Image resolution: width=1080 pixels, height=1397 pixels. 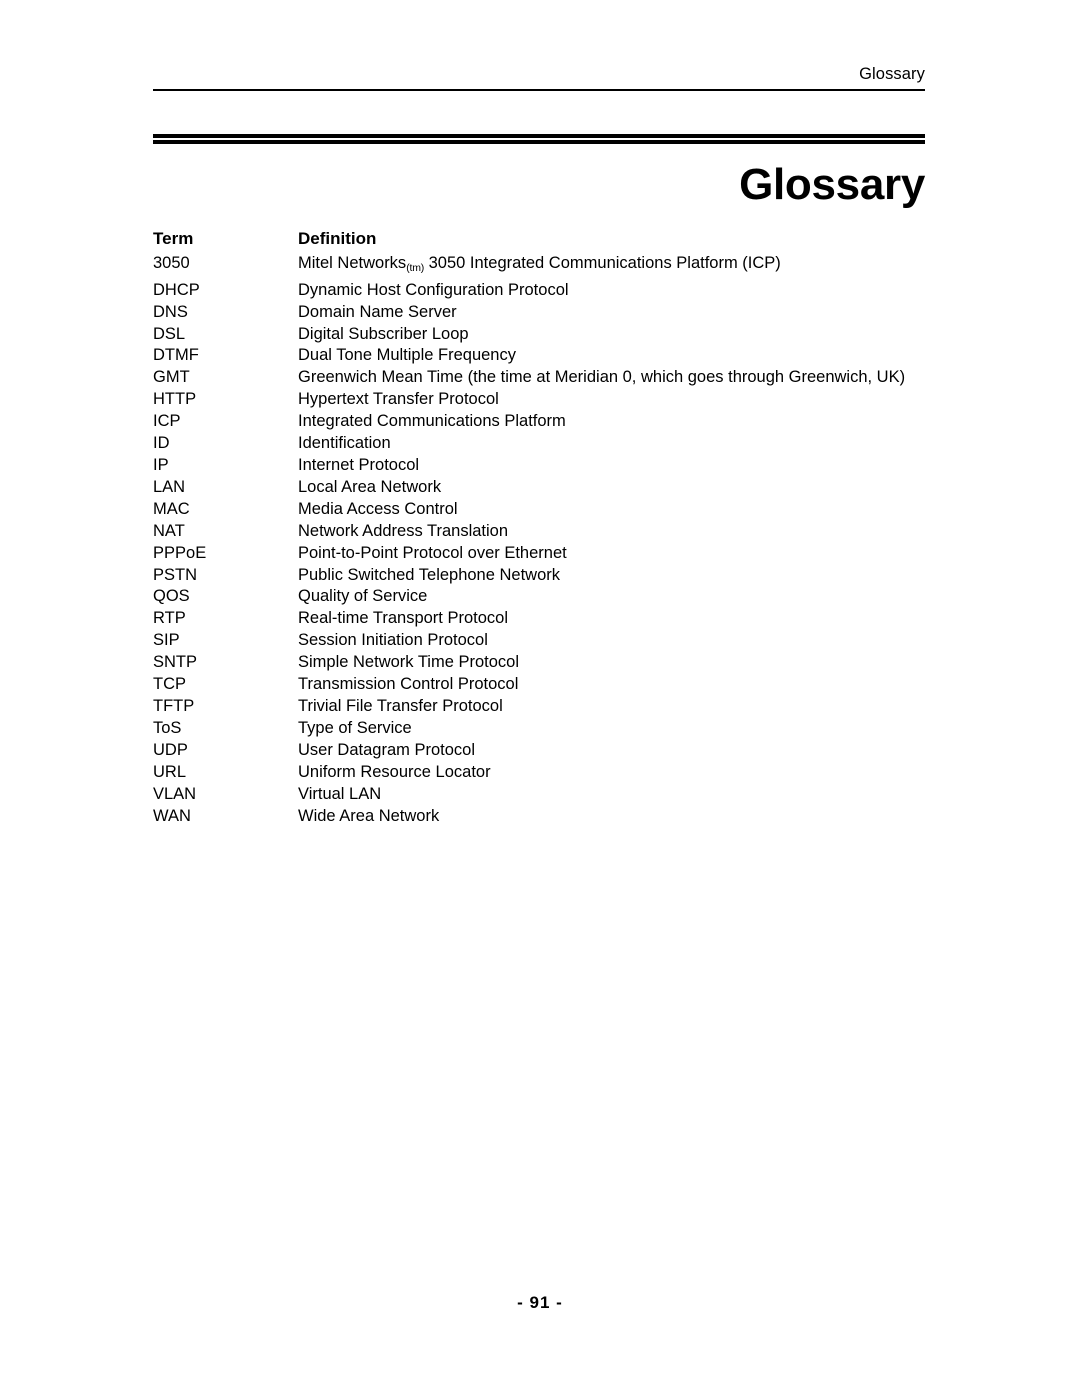 I want to click on glossary-term: IP, so click(x=161, y=465).